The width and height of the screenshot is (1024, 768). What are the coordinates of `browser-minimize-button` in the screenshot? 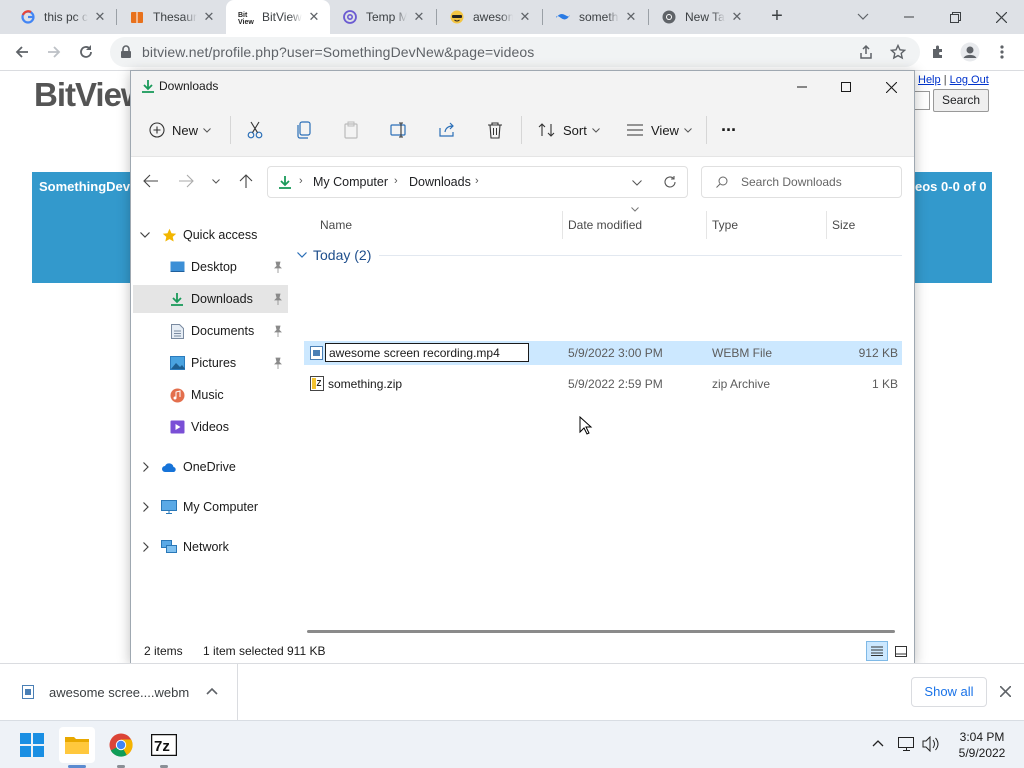 It's located at (909, 17).